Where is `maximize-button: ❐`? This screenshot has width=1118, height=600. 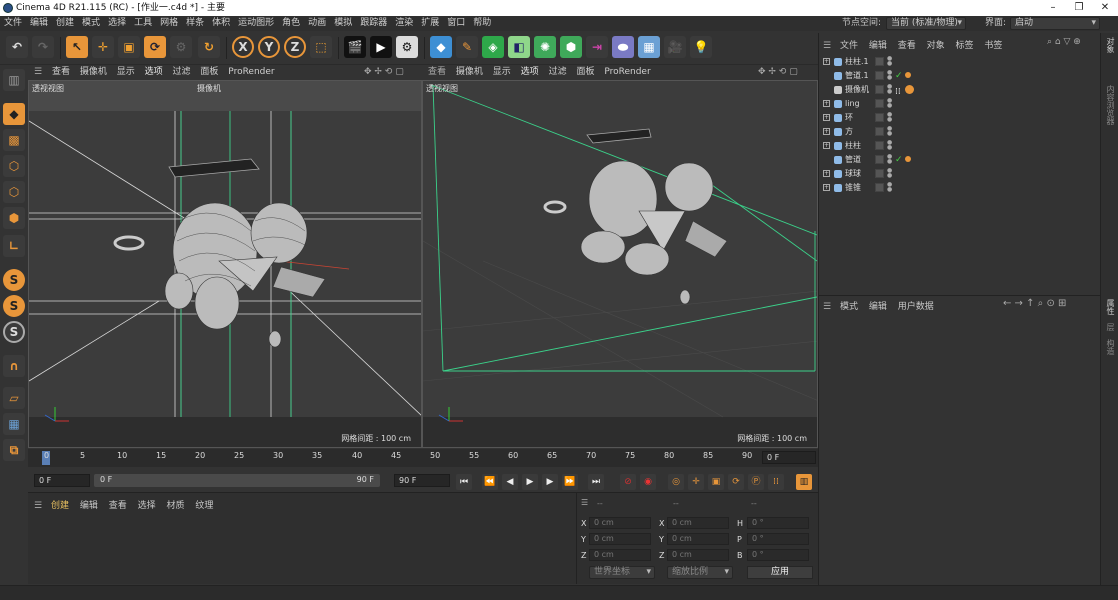
maximize-button: ❐ is located at coordinates (1079, 8).